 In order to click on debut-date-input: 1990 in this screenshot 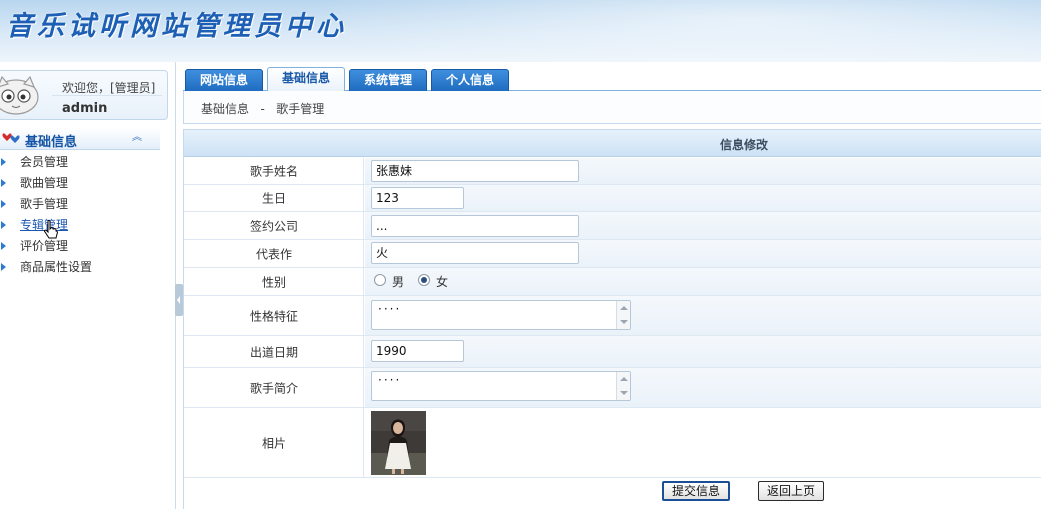, I will do `click(417, 351)`.